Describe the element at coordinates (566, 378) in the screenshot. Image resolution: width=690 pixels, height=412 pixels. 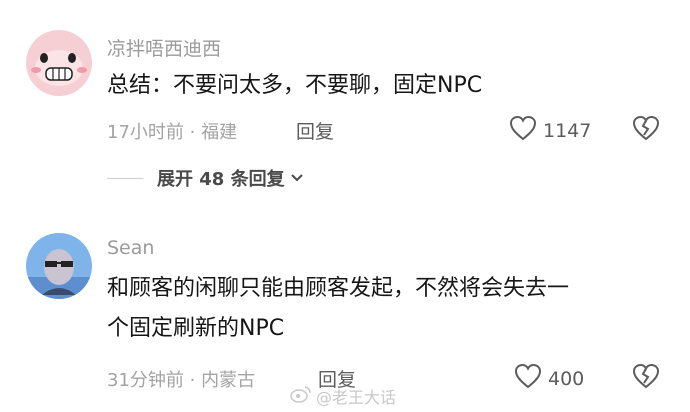
I see `like-count: 400` at that location.